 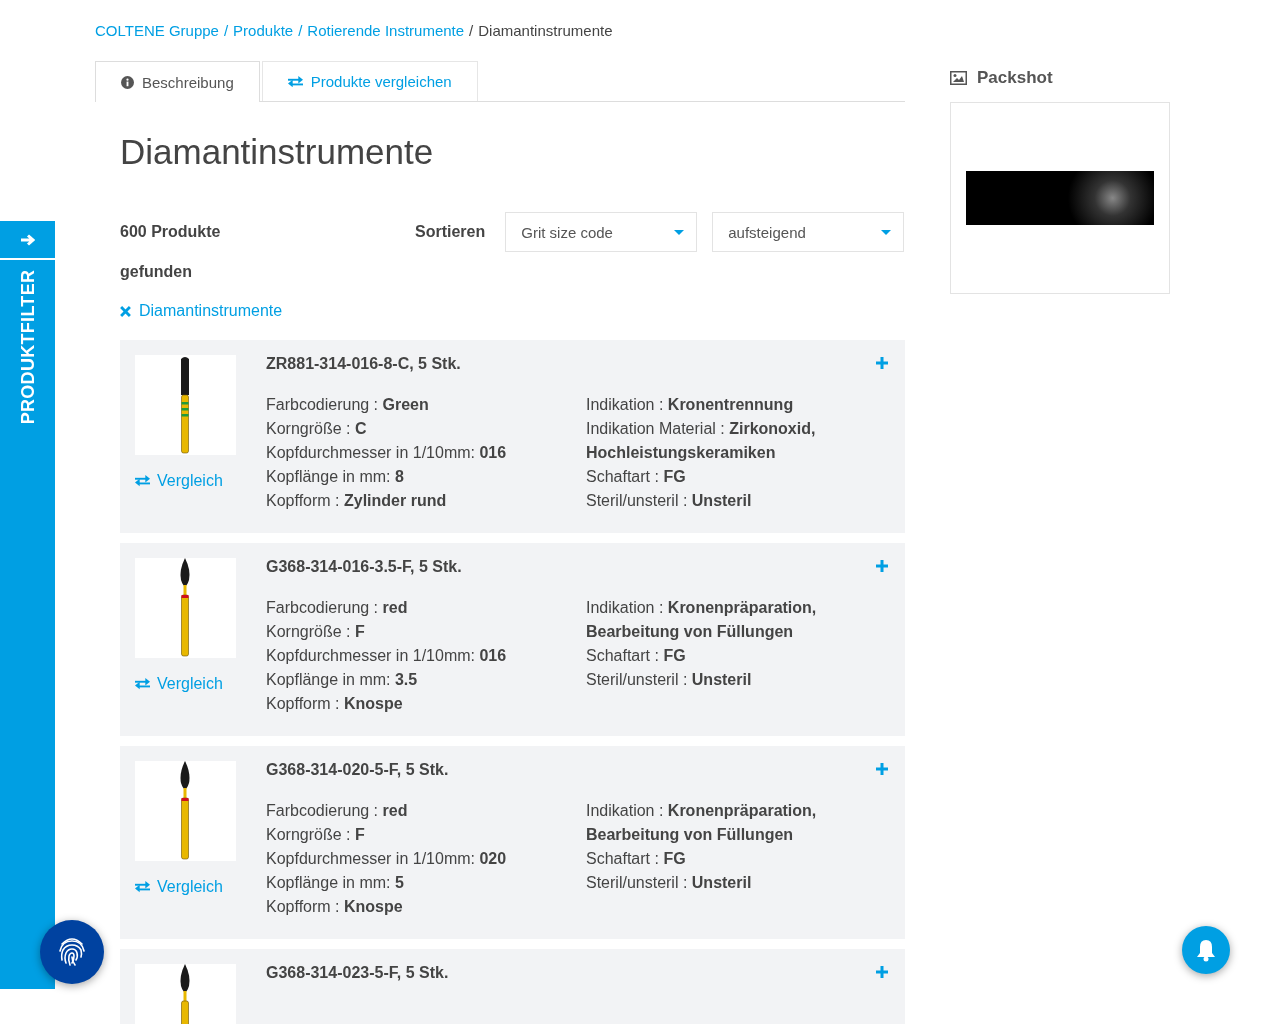 What do you see at coordinates (701, 441) in the screenshot?
I see `product-attribute: Indikation Material : Zirkonoxid, Hochleistungskeramiken` at bounding box center [701, 441].